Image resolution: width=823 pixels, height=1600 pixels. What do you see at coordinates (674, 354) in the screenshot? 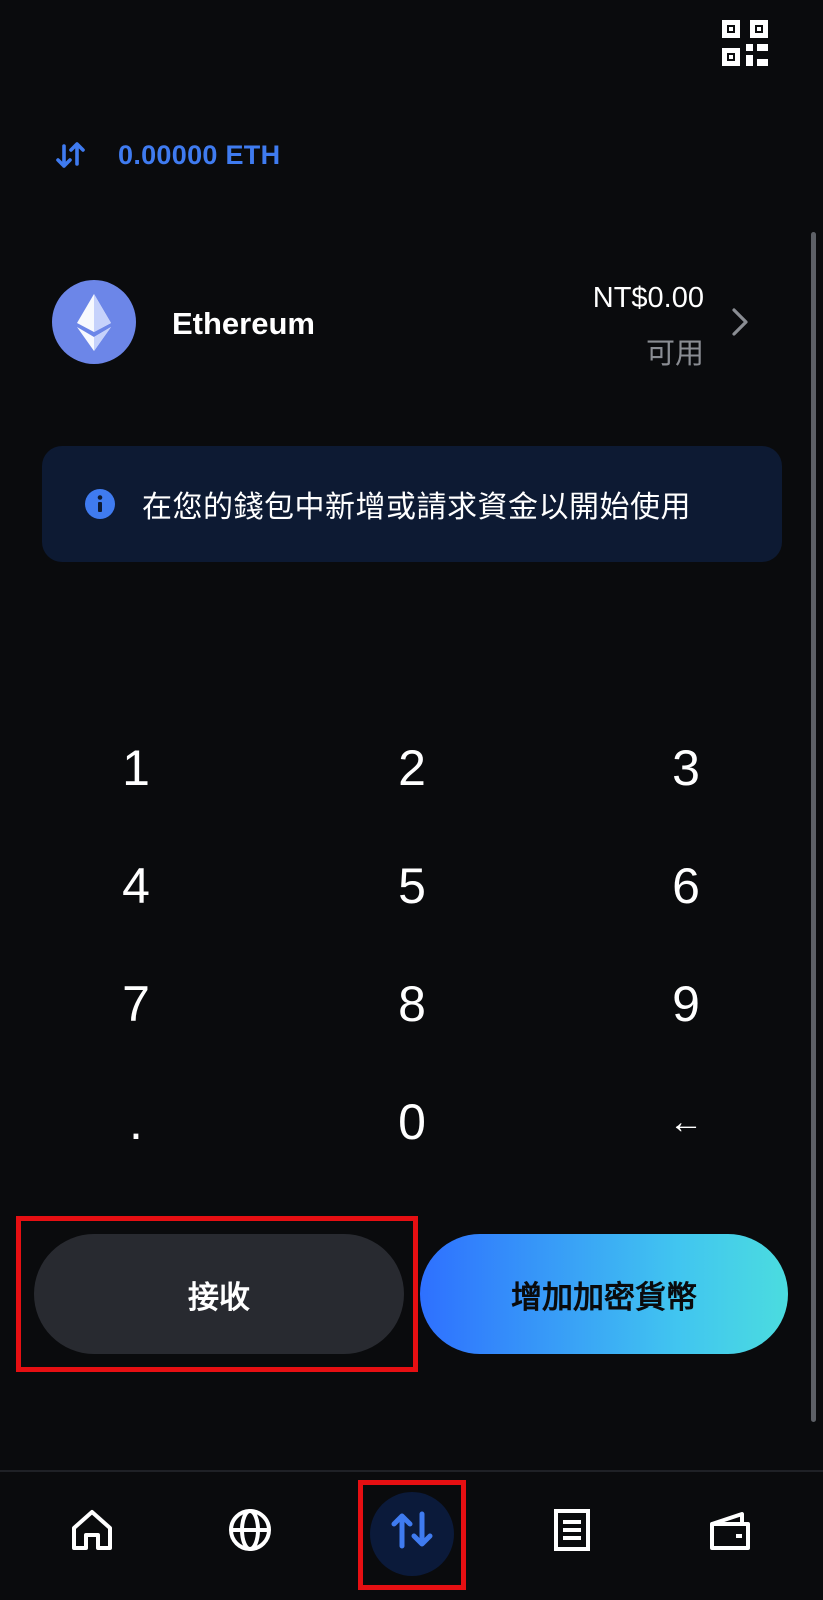
I see `asset-status: 可用` at bounding box center [674, 354].